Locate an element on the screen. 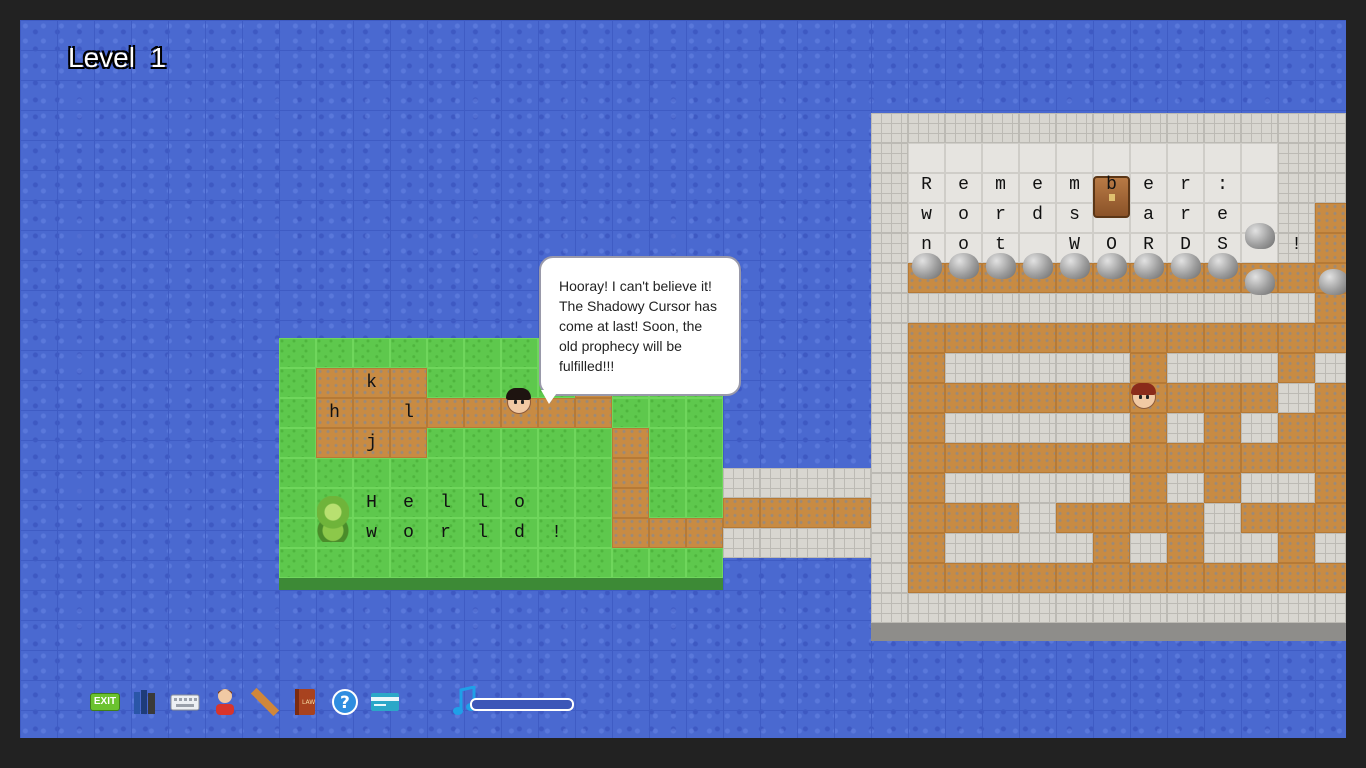 The image size is (1366, 768). castle-letter: e is located at coordinates (963, 185).